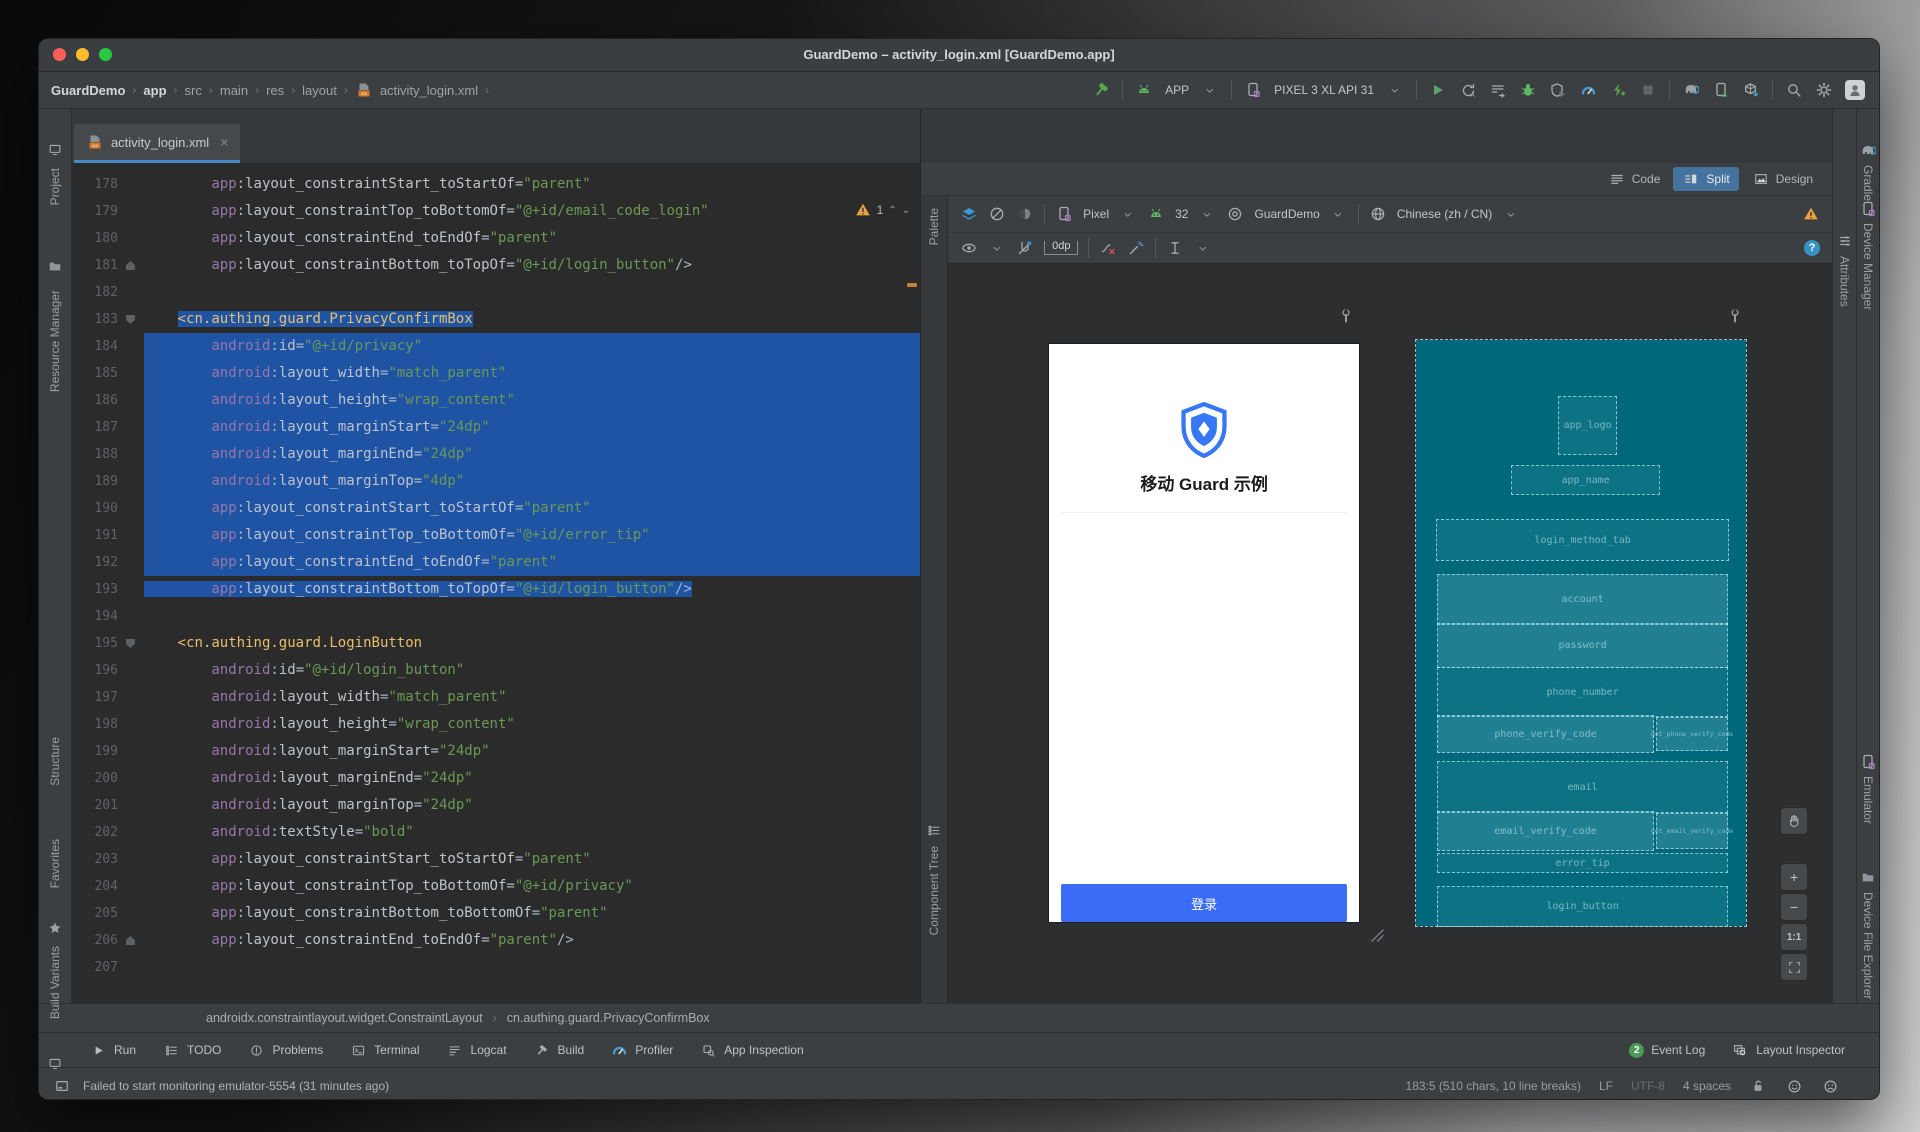 This screenshot has height=1132, width=1920. I want to click on preview-login-button: 登录, so click(1204, 903).